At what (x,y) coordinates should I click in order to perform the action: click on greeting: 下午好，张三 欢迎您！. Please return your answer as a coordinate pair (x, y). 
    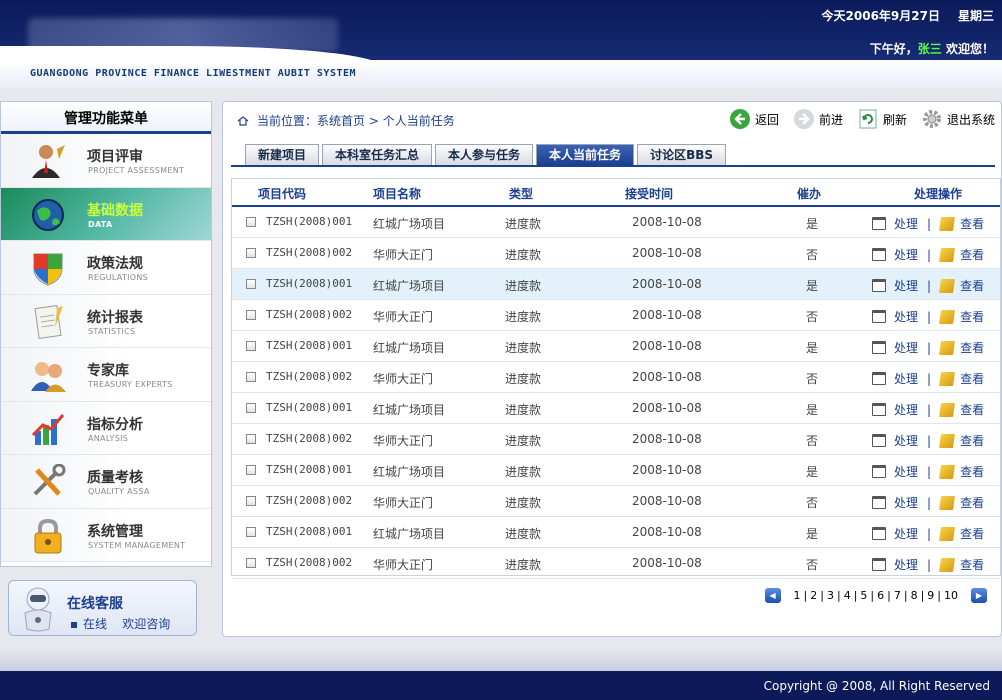
    Looking at the image, I should click on (932, 48).